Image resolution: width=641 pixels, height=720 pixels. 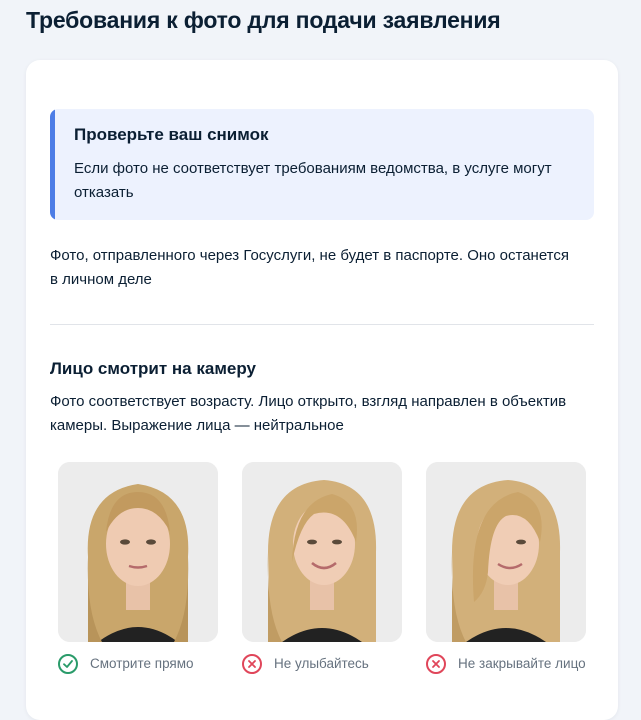 I want to click on photo-example-smile: Не улыбайтесь, so click(x=322, y=568).